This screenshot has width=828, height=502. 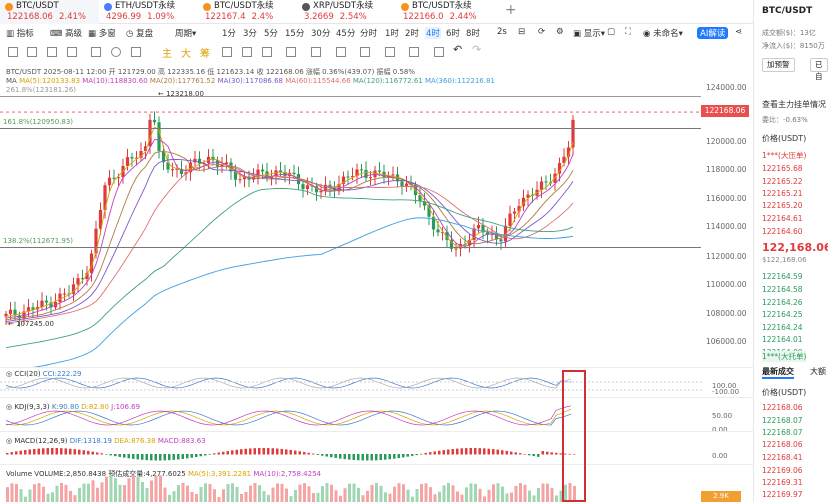 What do you see at coordinates (782, 314) in the screenshot?
I see `bid-row: 122164.25` at bounding box center [782, 314].